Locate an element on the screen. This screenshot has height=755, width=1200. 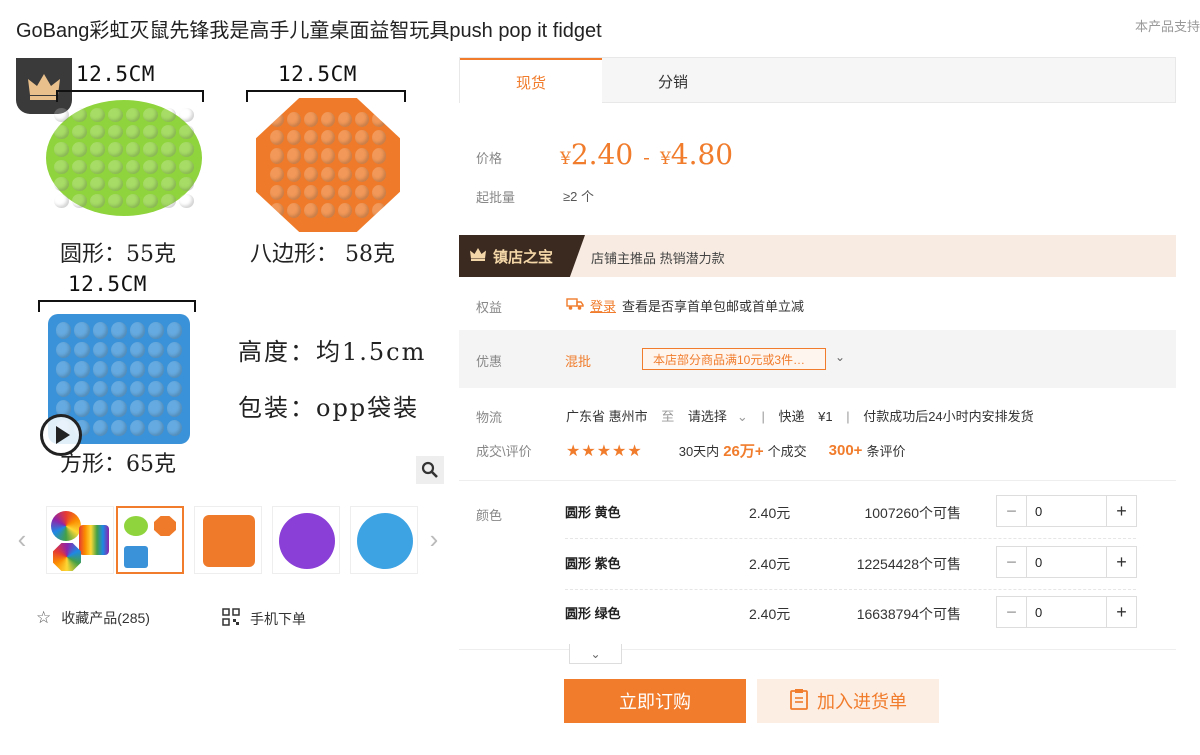
sku-name: 圆形 绿色 is located at coordinates (593, 613).